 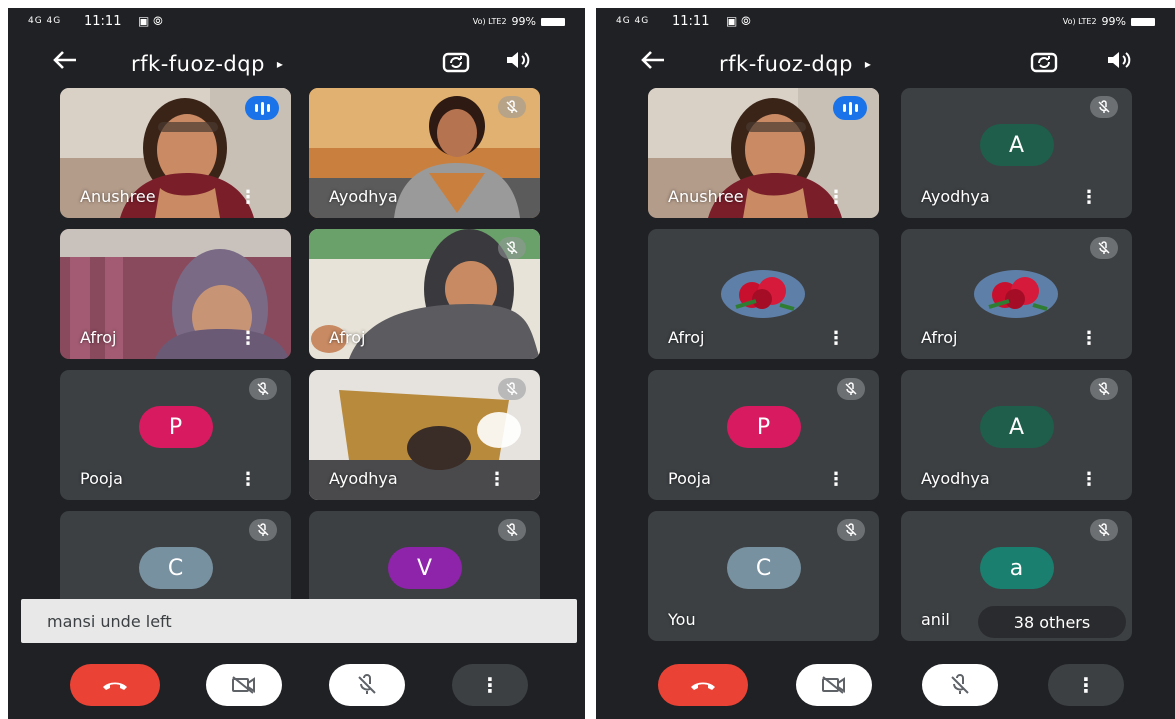 I want to click on volte-indicator: Vo) LTE2, so click(x=1079, y=21).